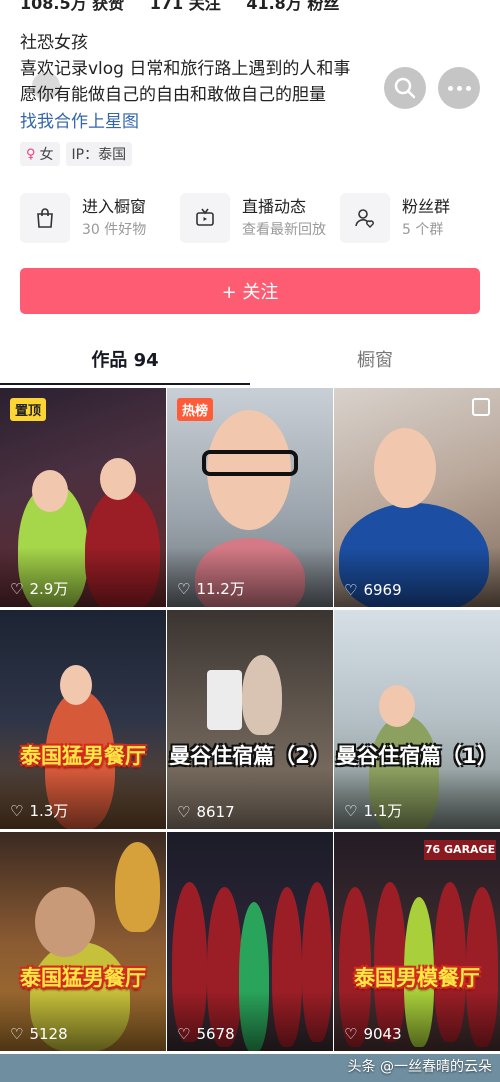 This screenshot has width=500, height=1082. I want to click on source-watermark: 头条 @一丝春晴的云朵, so click(420, 1066).